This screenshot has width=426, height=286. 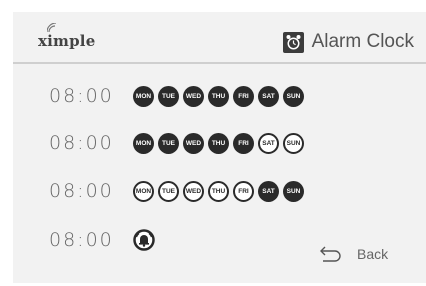 I want to click on page-title: Alarm Clock, so click(x=362, y=41).